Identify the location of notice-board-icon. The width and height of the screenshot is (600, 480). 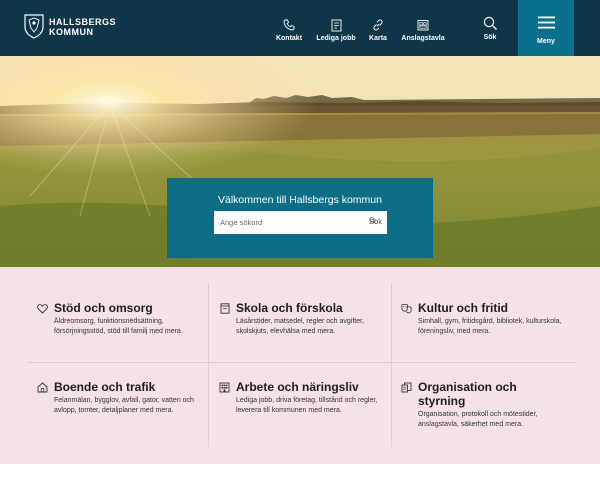
(423, 25).